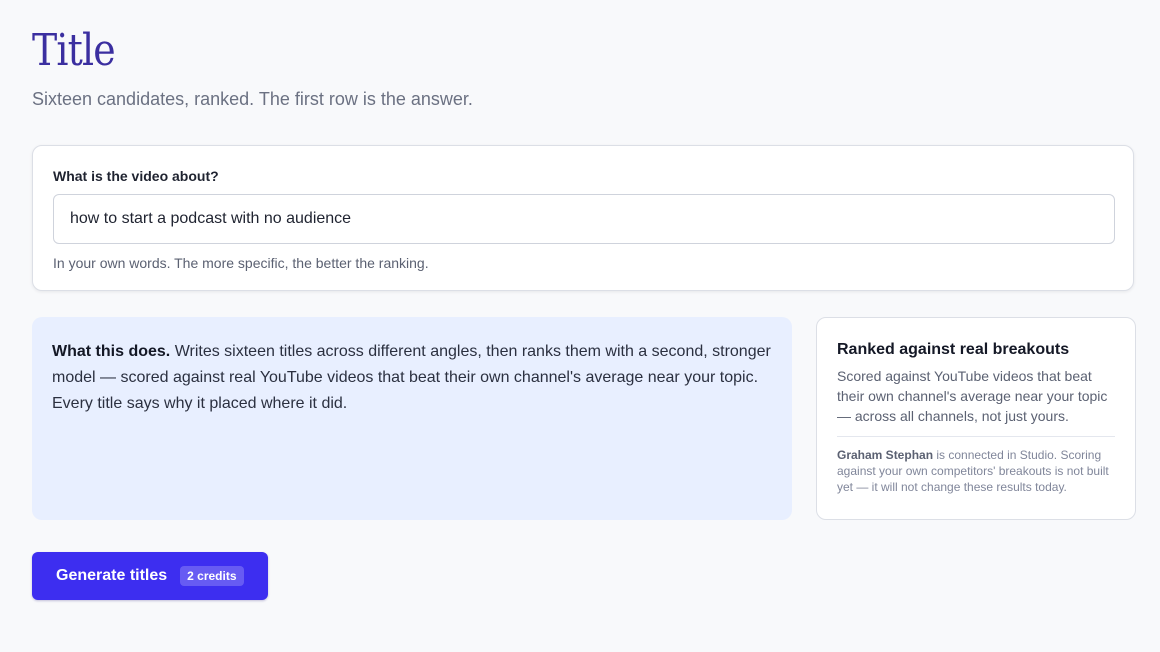 This screenshot has width=1160, height=652. Describe the element at coordinates (111, 351) in the screenshot. I see `info-lead: What this does.` at that location.